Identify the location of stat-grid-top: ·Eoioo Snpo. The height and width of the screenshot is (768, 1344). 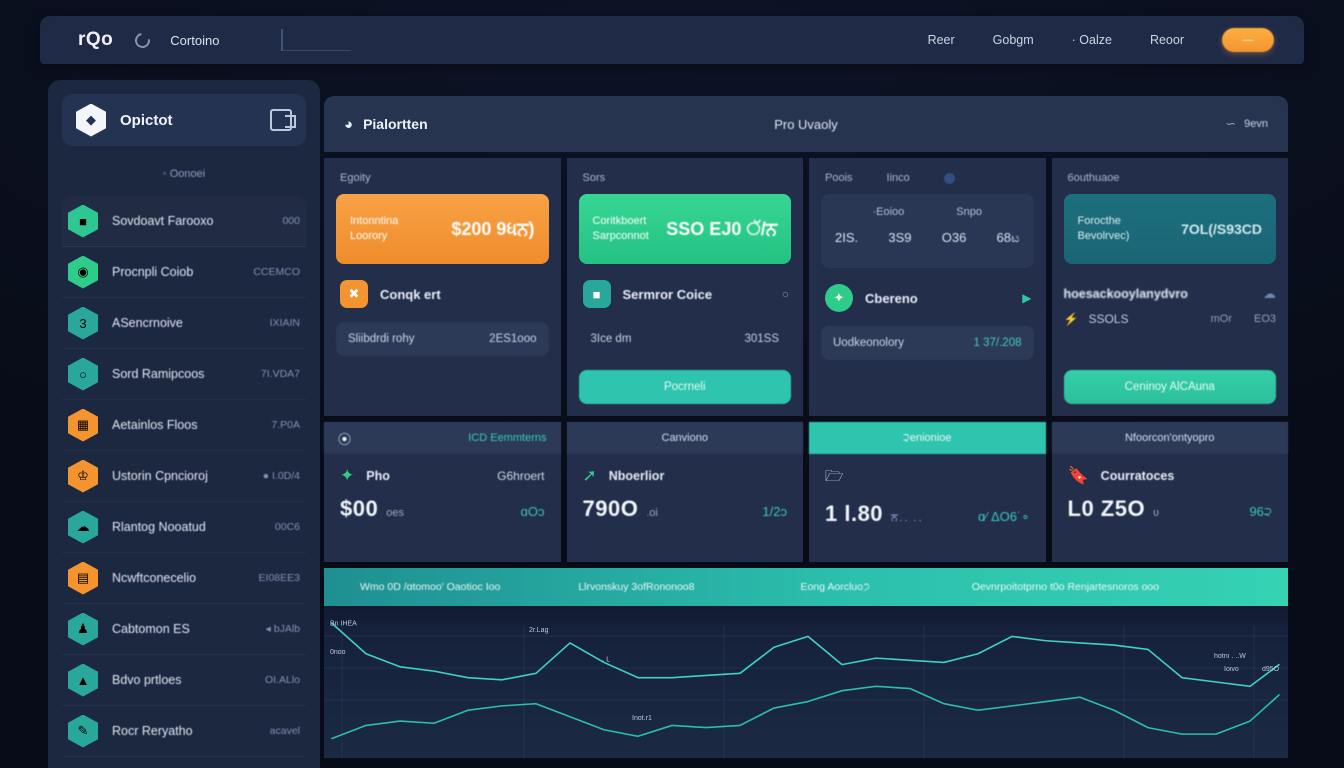
(927, 212).